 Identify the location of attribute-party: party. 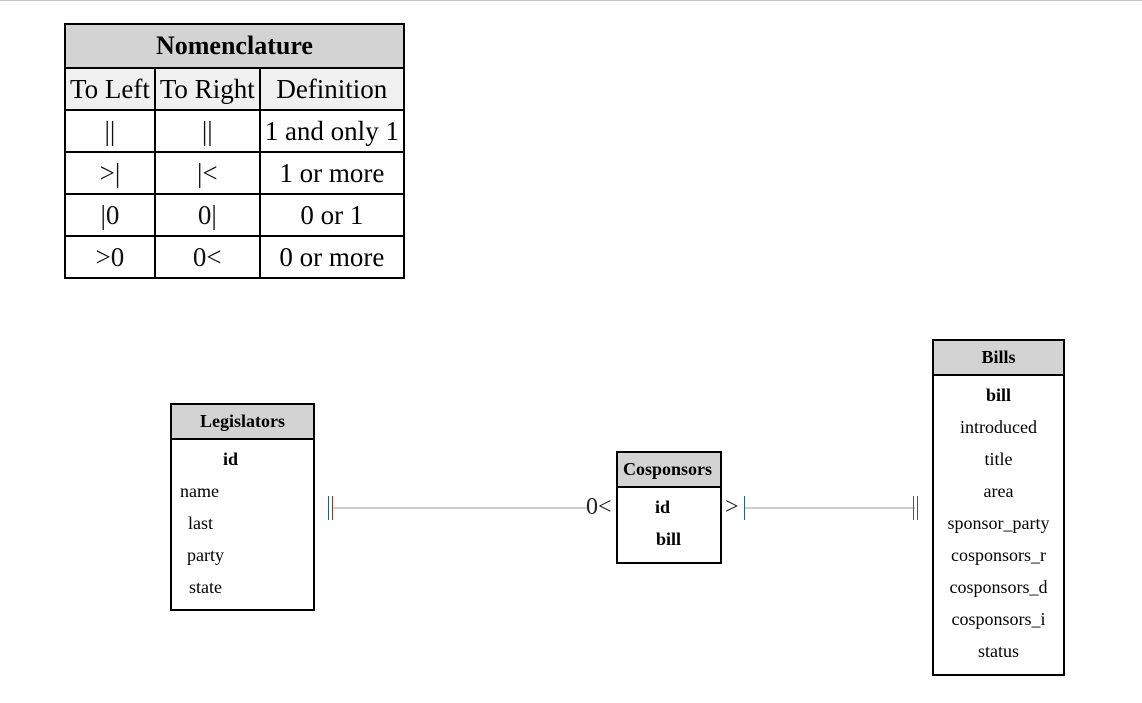
(205, 555).